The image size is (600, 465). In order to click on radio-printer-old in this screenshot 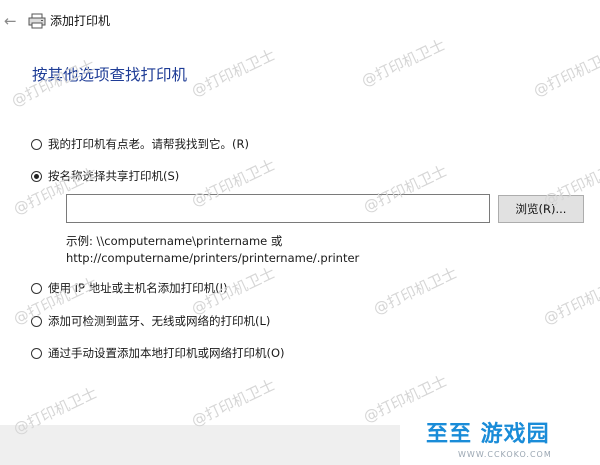, I will do `click(36, 144)`.